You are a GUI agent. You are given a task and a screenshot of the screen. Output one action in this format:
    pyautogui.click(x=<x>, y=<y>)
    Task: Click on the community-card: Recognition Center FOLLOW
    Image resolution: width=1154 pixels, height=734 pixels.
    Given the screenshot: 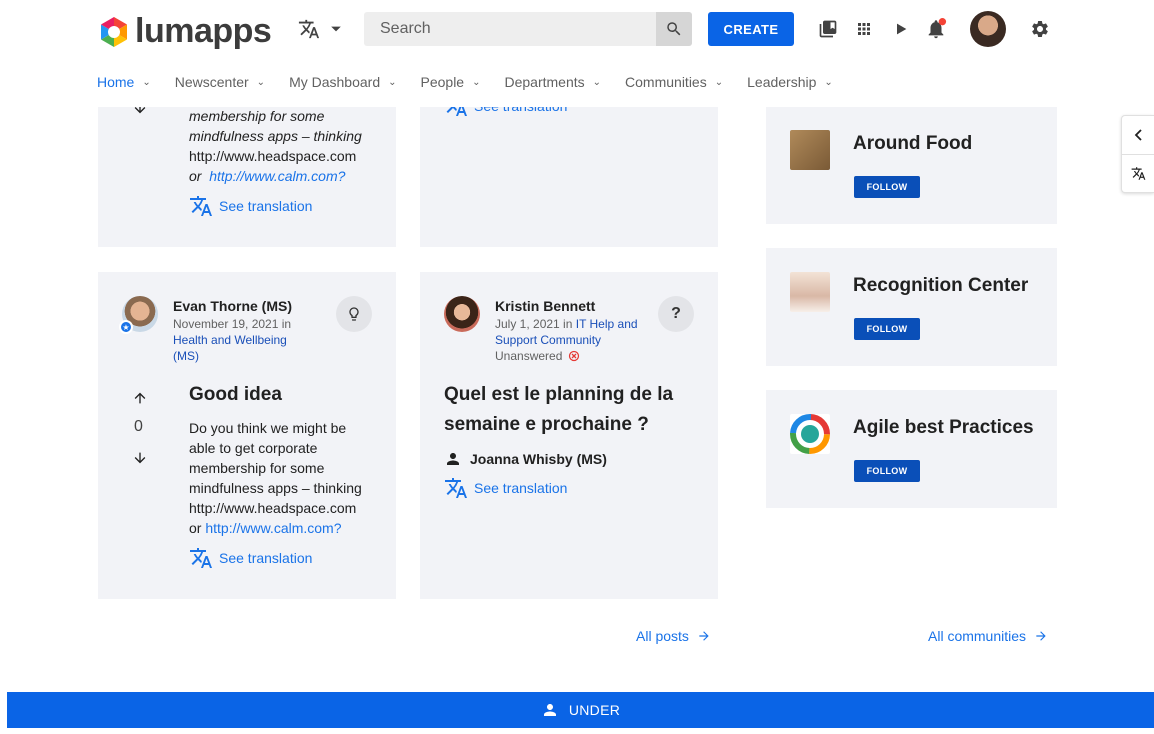 What is the action you would take?
    pyautogui.click(x=911, y=307)
    